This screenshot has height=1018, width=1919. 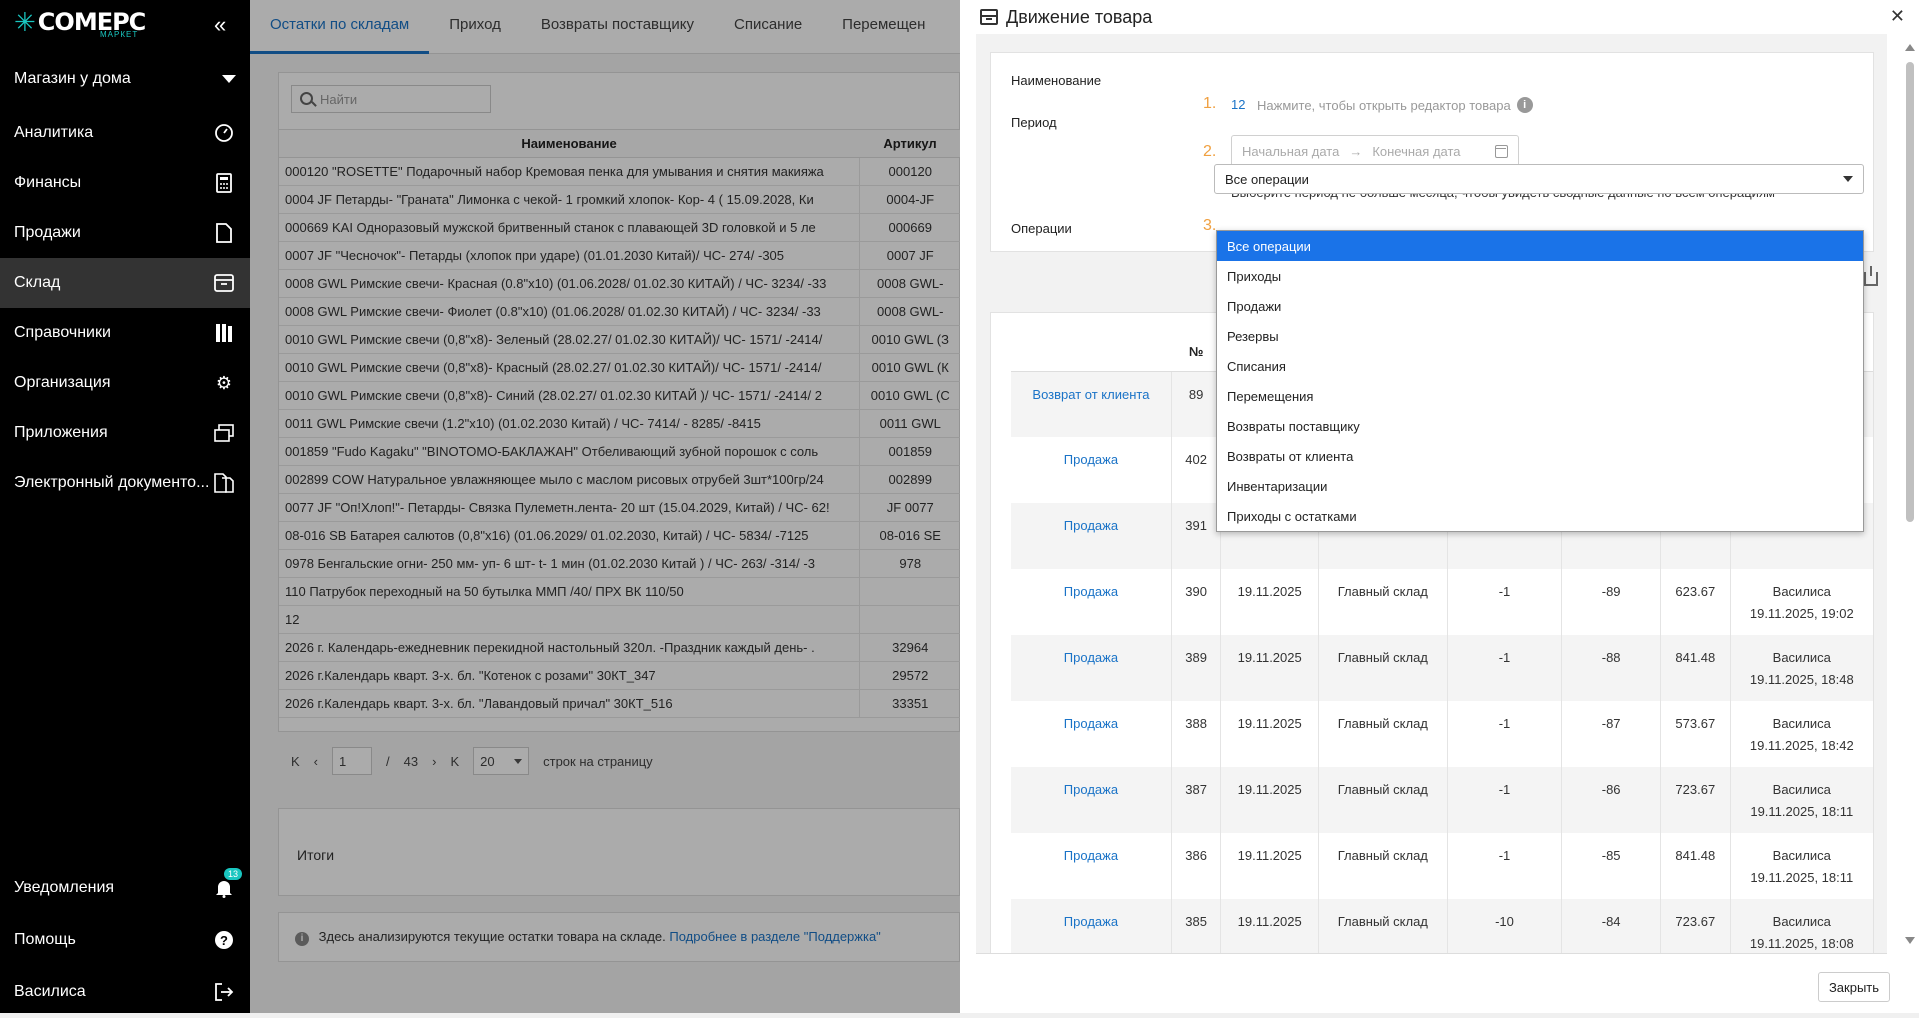 I want to click on sidebar-item-organization: Организация ⚙, so click(x=125, y=383).